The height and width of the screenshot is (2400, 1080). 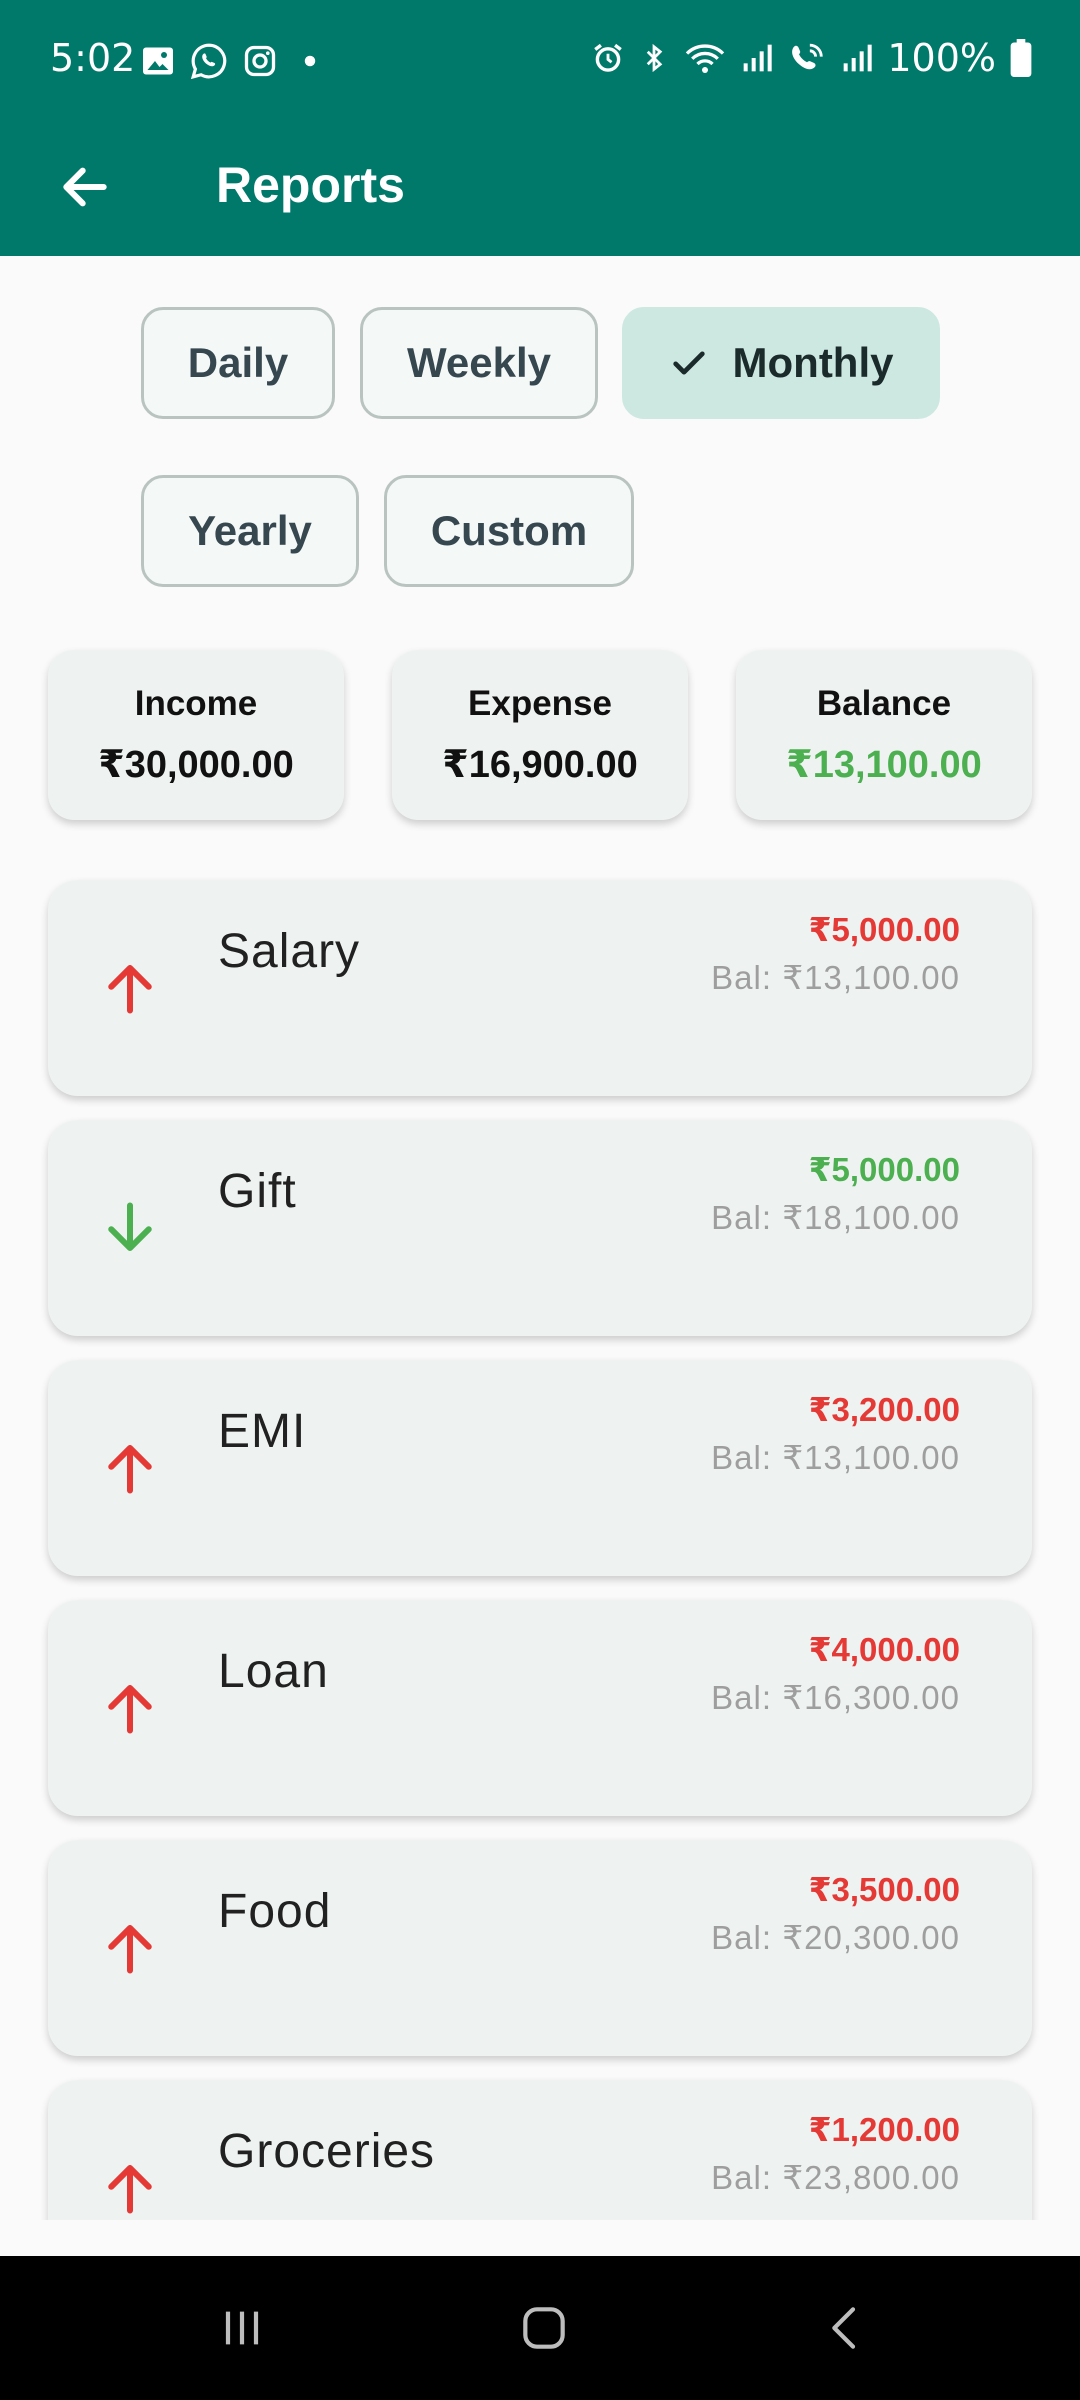 I want to click on recent-apps-button, so click(x=242, y=2328).